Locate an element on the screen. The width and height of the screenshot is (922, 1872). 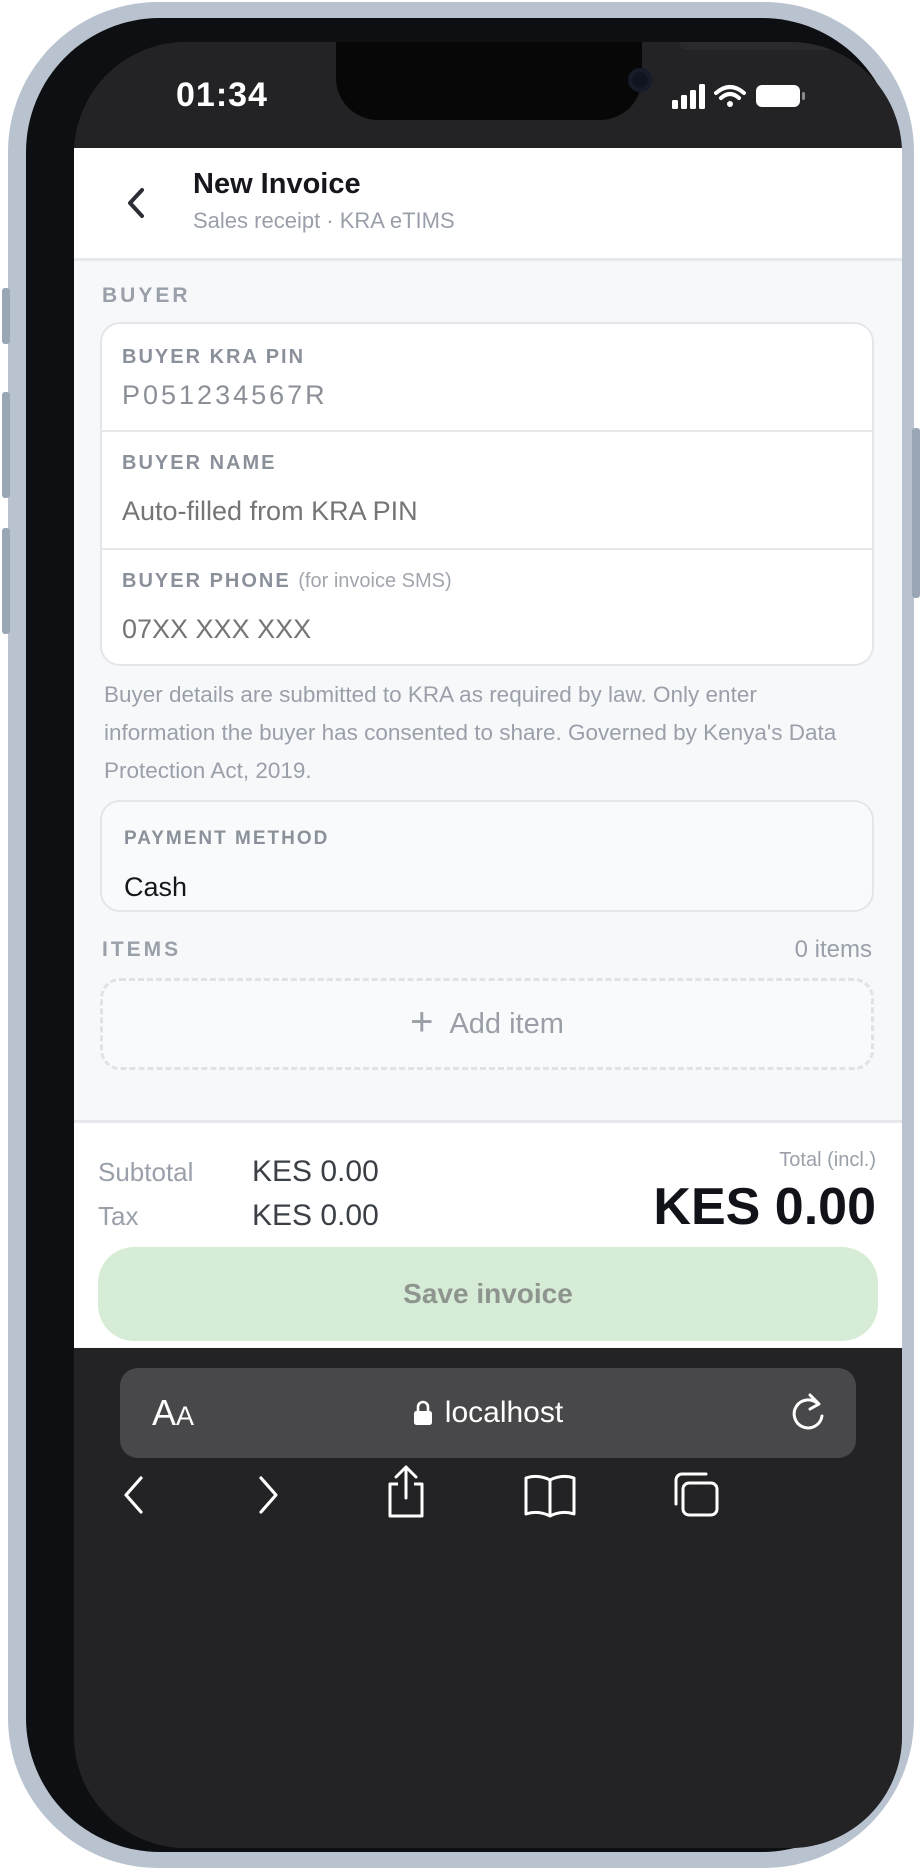
lock-icon is located at coordinates (422, 1412).